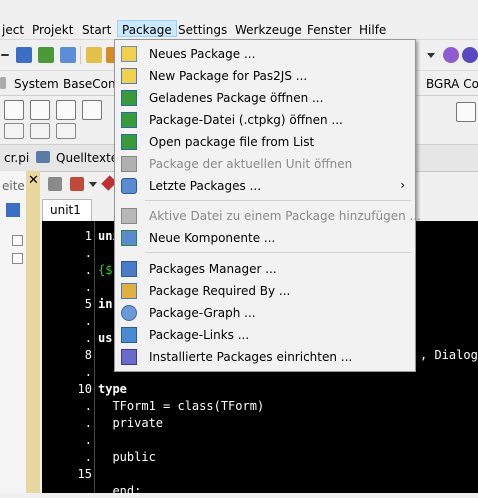 The height and width of the screenshot is (498, 478). What do you see at coordinates (265, 186) in the screenshot?
I see `menu-item-recent-packages: Letzte Packages ... ›` at bounding box center [265, 186].